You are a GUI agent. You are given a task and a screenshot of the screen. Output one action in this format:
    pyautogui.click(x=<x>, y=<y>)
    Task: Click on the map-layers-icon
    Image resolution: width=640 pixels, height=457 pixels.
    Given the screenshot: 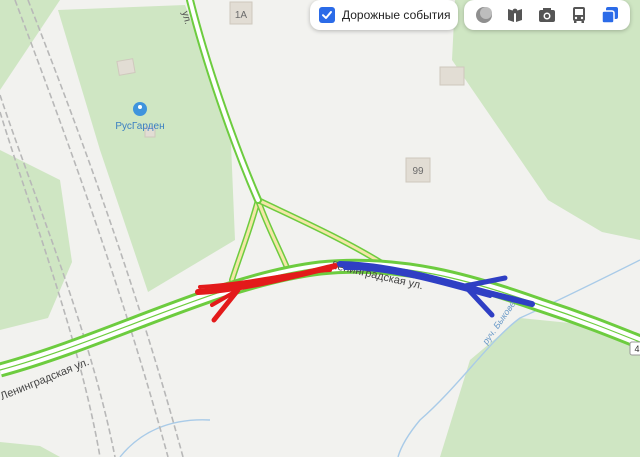 What is the action you would take?
    pyautogui.click(x=610, y=15)
    